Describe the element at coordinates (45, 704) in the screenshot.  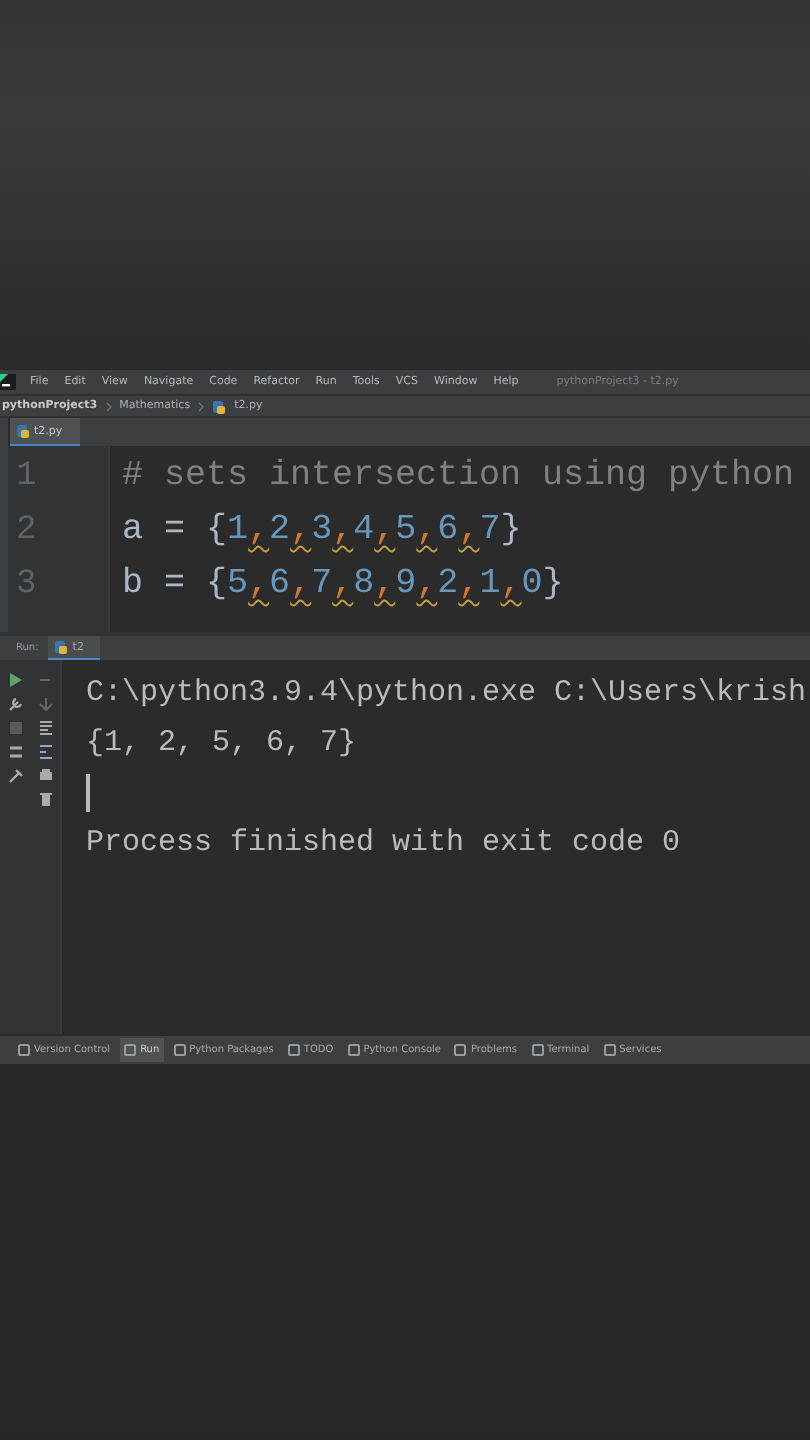
I see `down-arrow-icon` at that location.